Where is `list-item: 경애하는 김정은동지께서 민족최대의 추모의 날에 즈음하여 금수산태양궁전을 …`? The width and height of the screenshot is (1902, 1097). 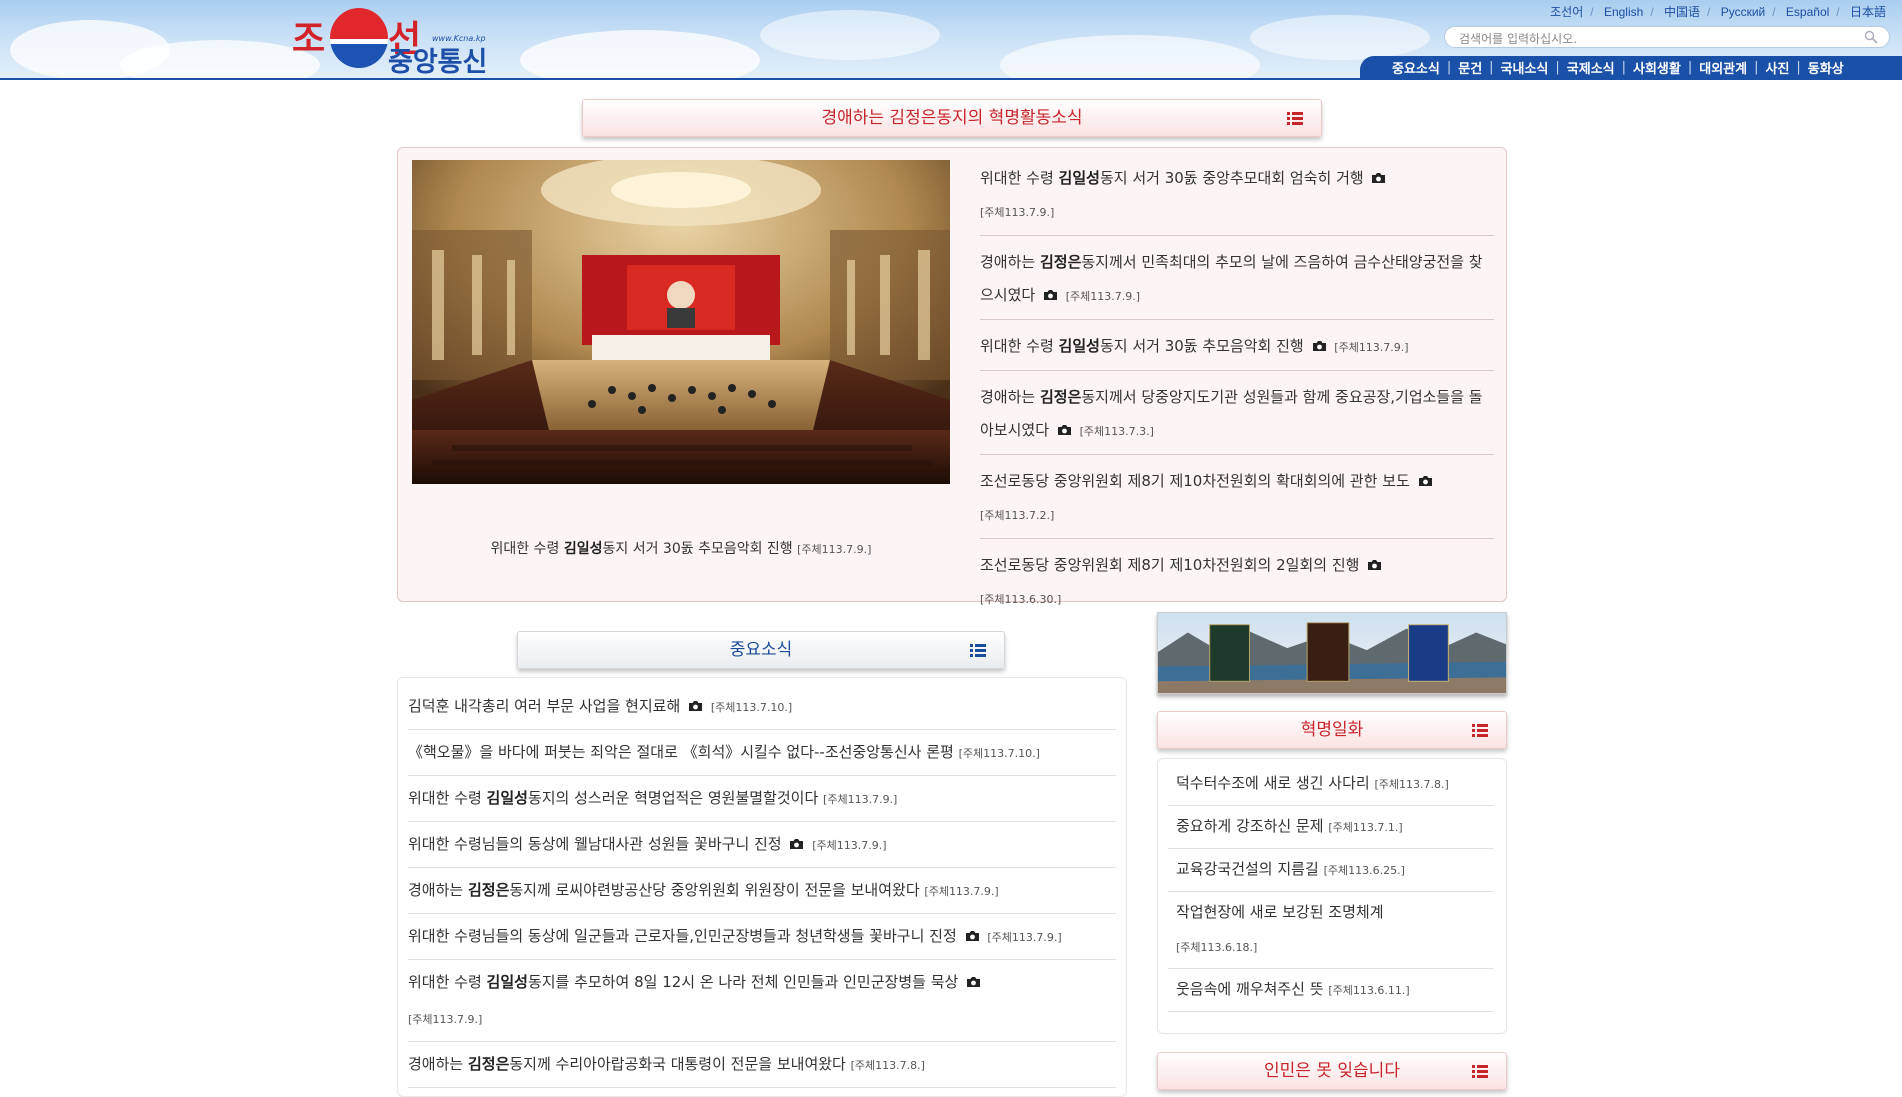 list-item: 경애하는 김정은동지께서 민족최대의 추모의 날에 즈음하여 금수산태양궁전을 … is located at coordinates (1237, 278).